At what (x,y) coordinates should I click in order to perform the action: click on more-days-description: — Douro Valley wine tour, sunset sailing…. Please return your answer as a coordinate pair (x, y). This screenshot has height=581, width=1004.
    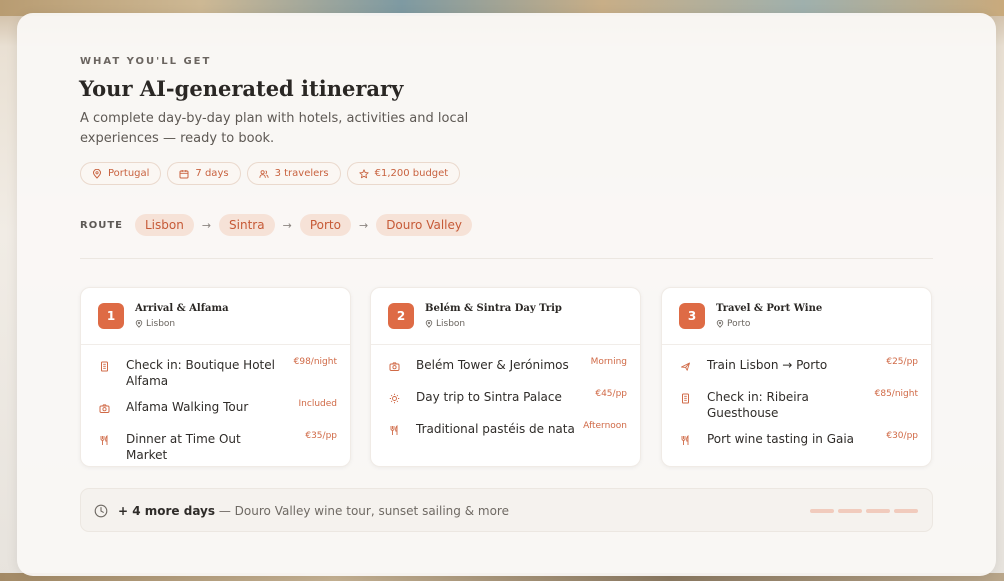
    Looking at the image, I should click on (363, 511).